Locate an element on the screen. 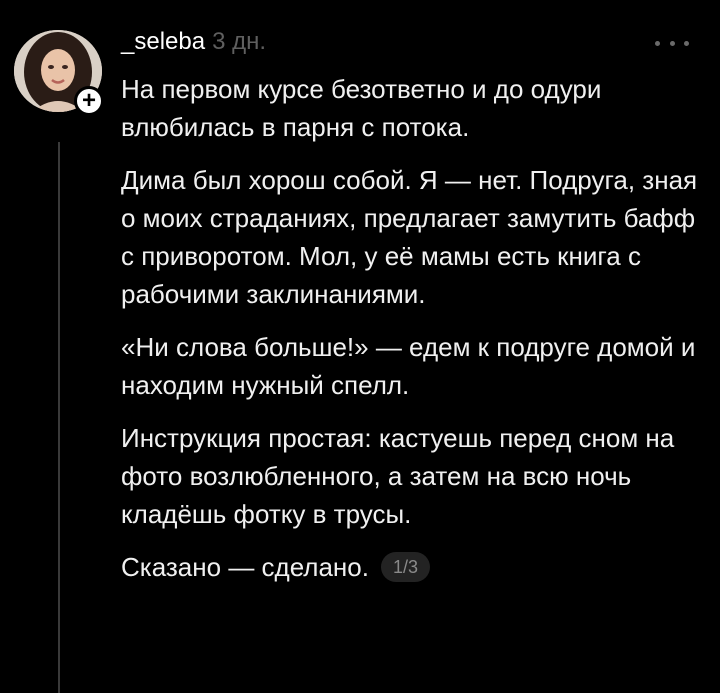  plus-icon: + is located at coordinates (88, 100).